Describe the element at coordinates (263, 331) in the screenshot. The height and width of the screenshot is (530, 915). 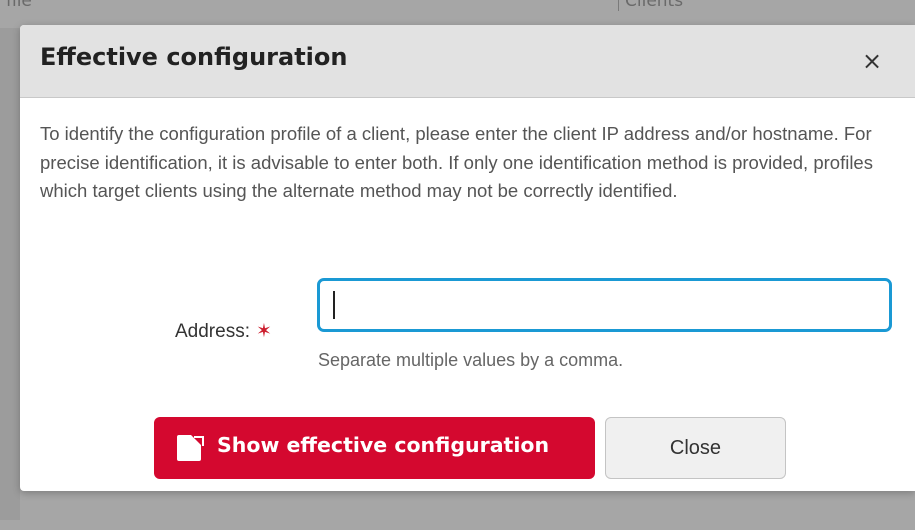
I see `required-asterisk-icon: ✶` at that location.